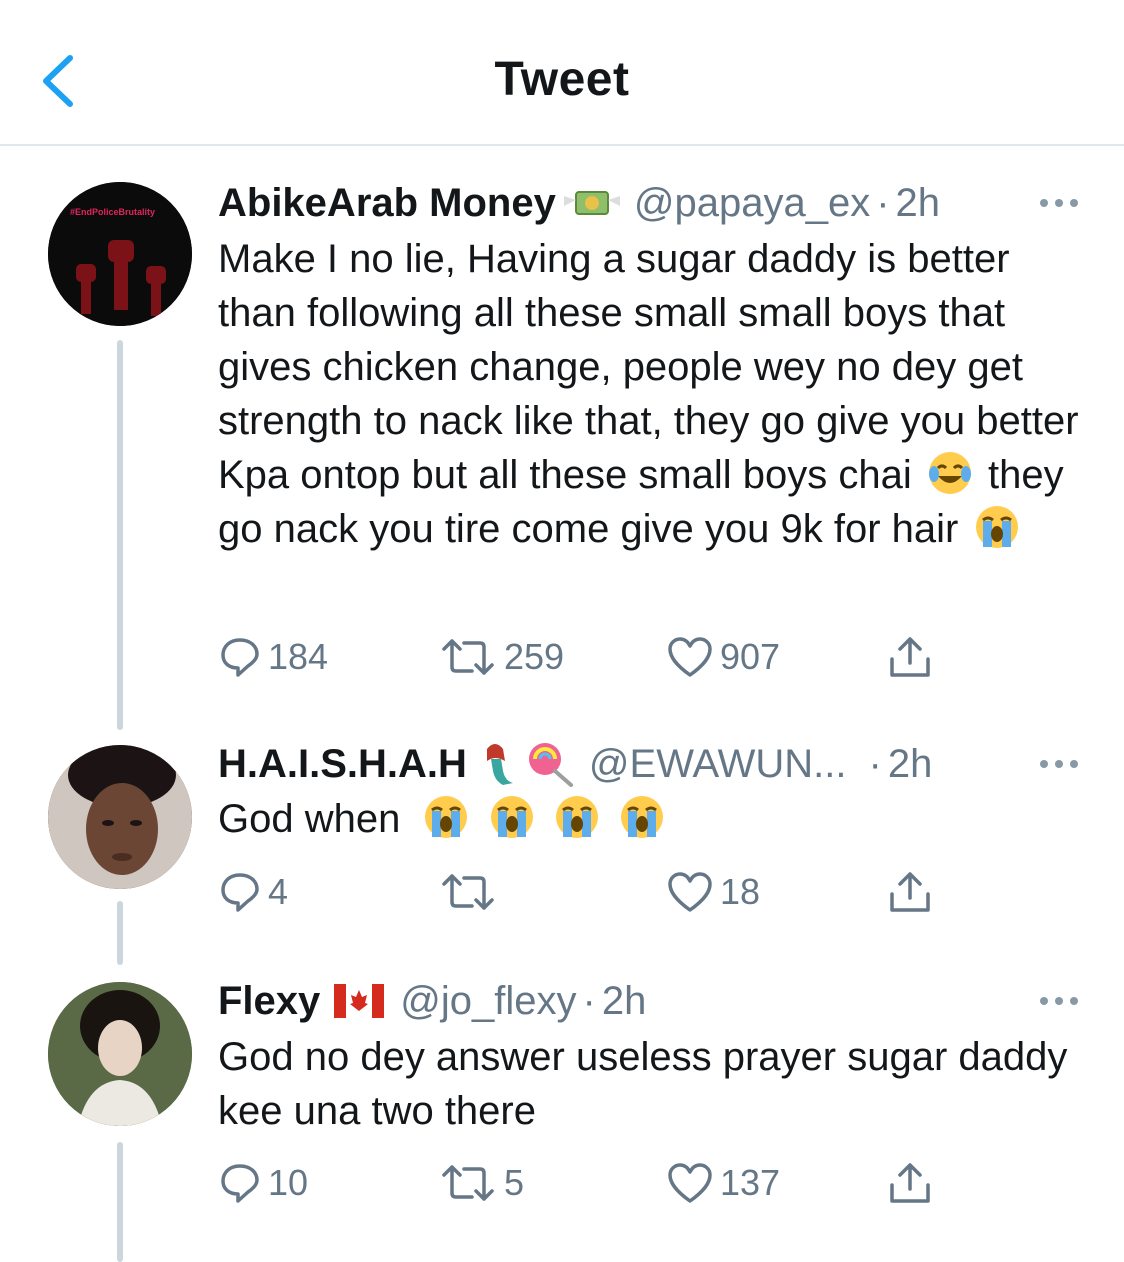  I want to click on reply-button: 184, so click(273, 657).